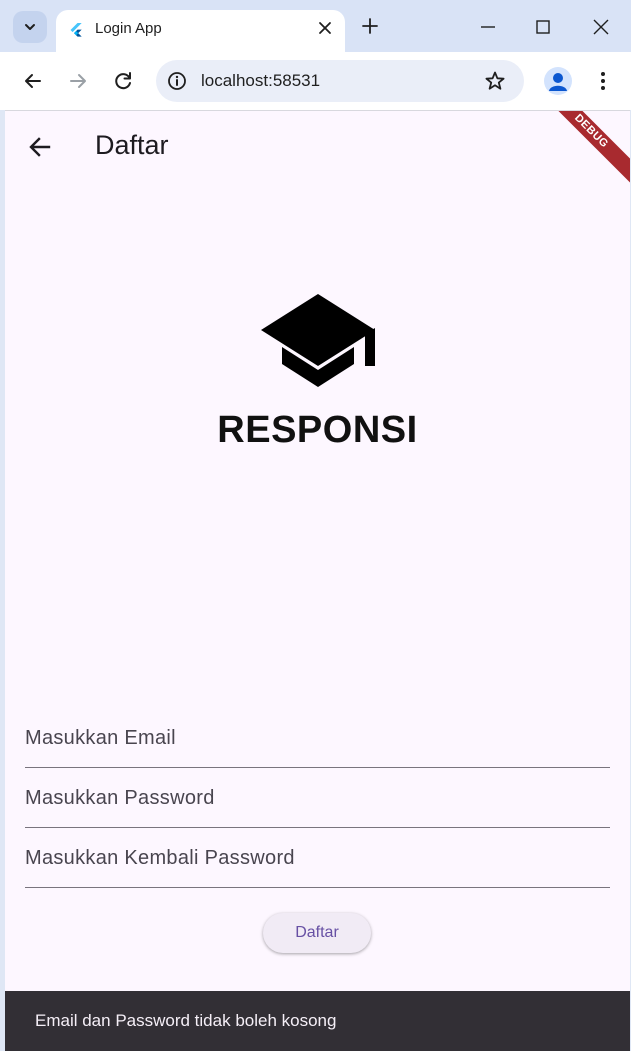  I want to click on browser-toolbar: localhost:58531, so click(315, 81).